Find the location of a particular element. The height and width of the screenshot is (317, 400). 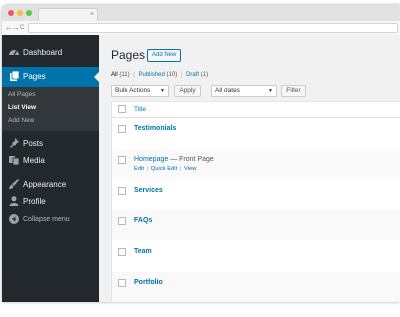

page-state: — Front Page is located at coordinates (191, 159).